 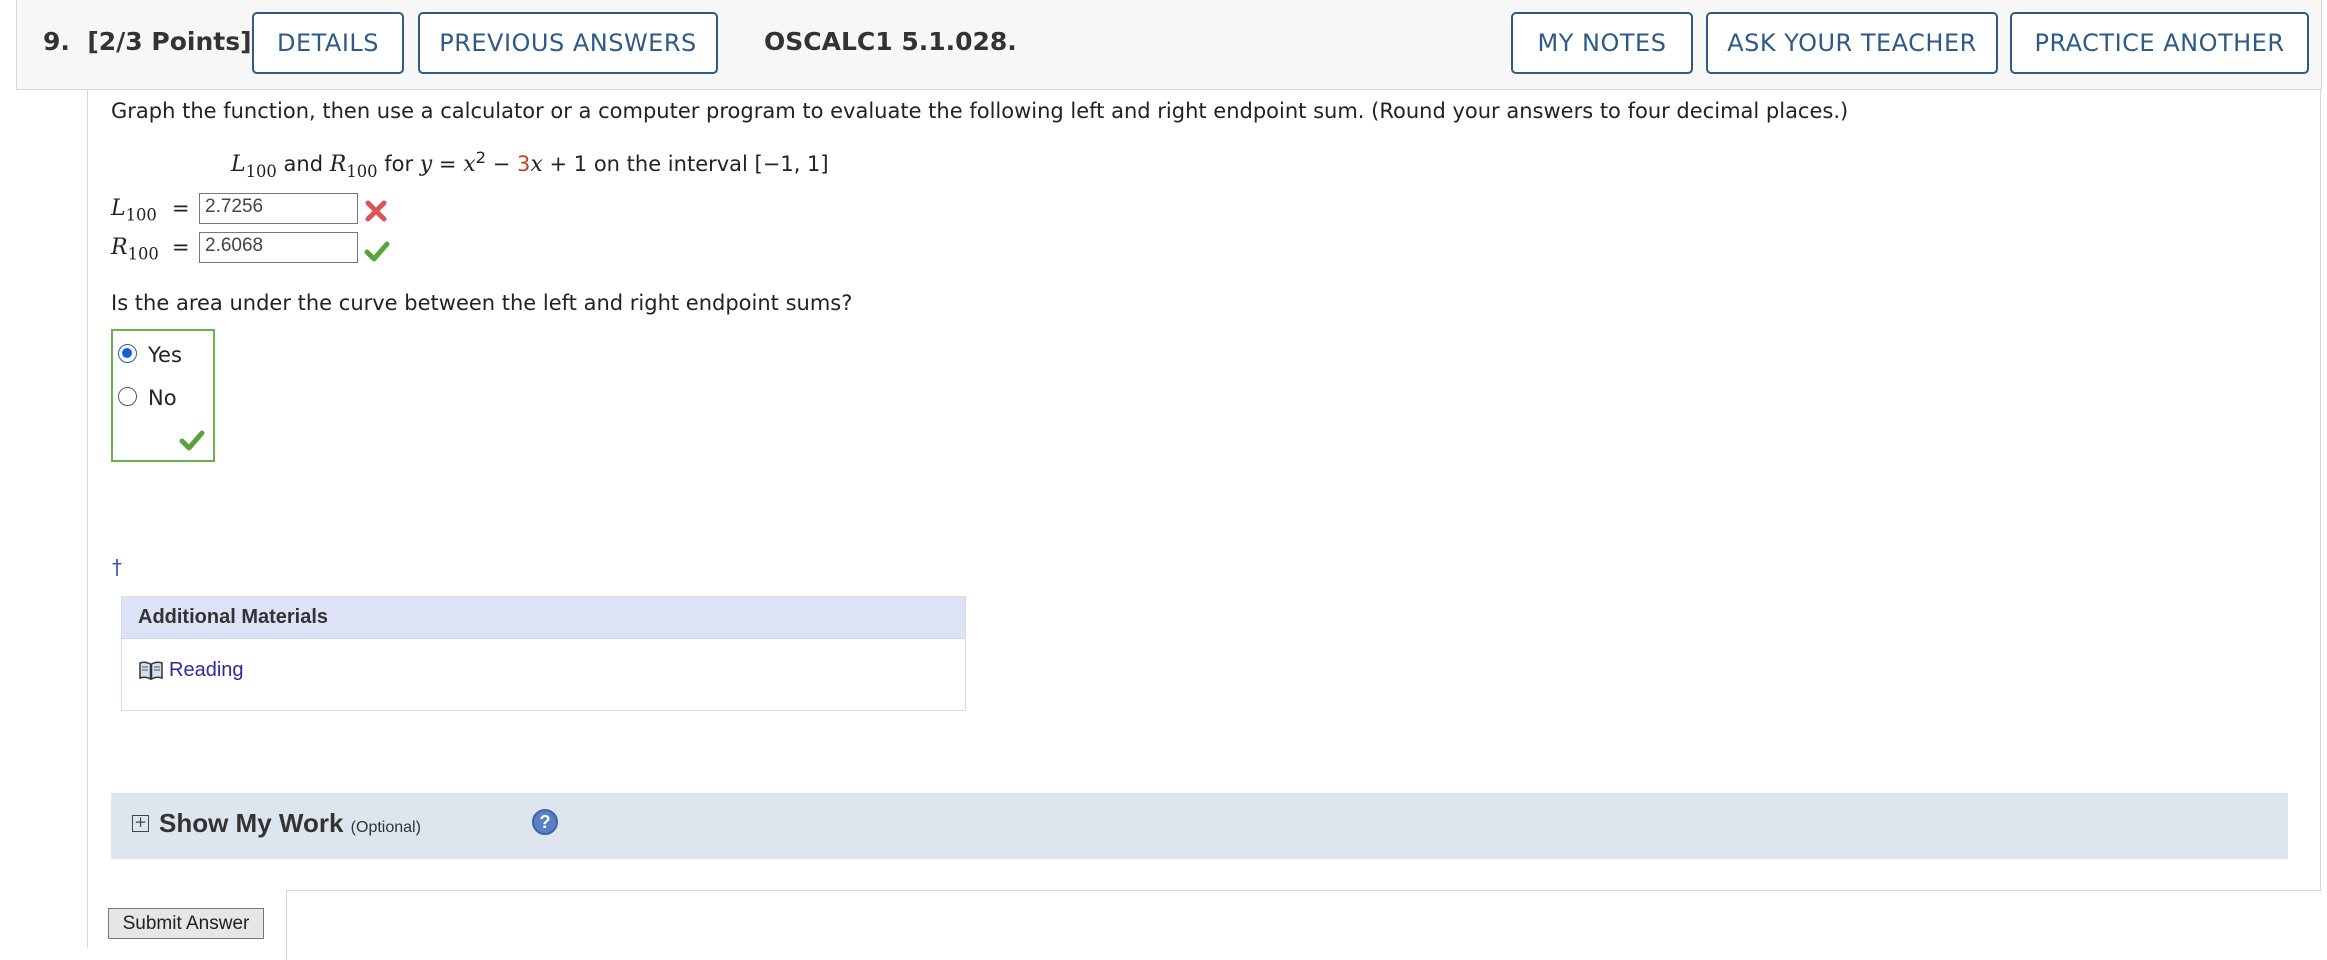 What do you see at coordinates (1852, 43) in the screenshot?
I see `ask-your-teacher-button: ASK YOUR TEACHER` at bounding box center [1852, 43].